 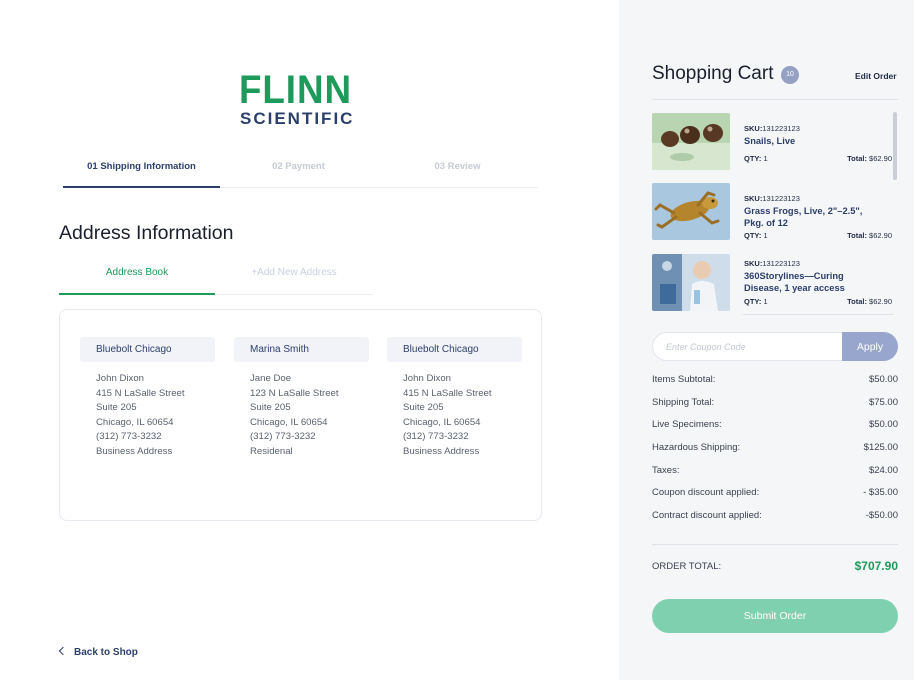 I want to click on chevron-left-icon, so click(x=63, y=651).